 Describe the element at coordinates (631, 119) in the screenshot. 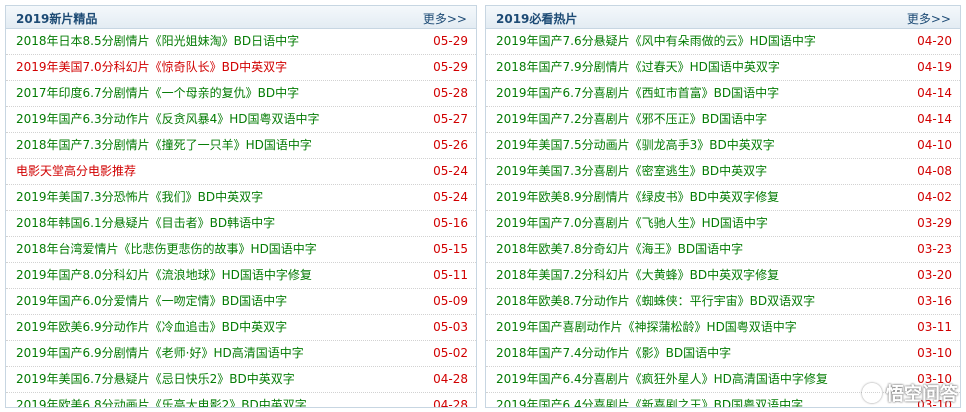

I see `movie-title-link: 2019年国产7.2分喜剧片《邪不压正》BD国语中字` at that location.